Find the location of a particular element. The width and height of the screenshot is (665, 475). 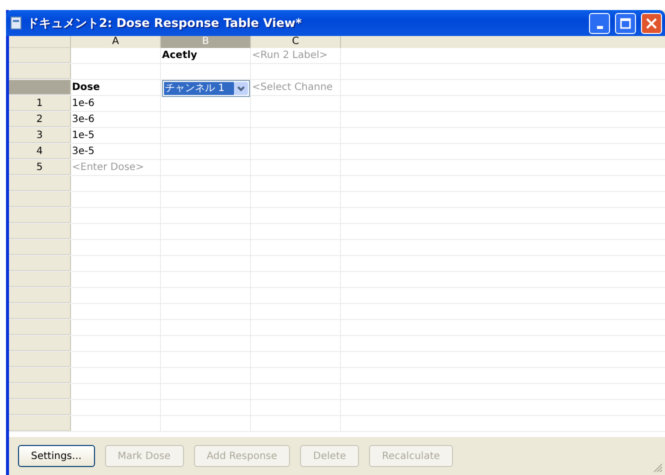

channel-dropdown: チャンネル 1 is located at coordinates (206, 88).